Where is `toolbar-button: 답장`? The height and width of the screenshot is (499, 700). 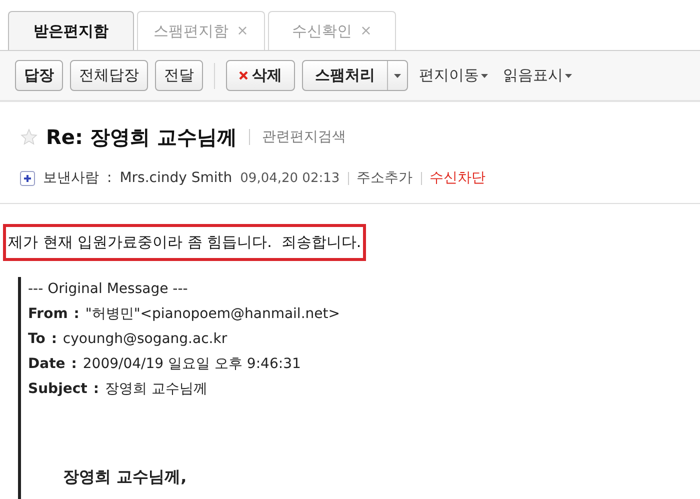
toolbar-button: 답장 is located at coordinates (39, 75).